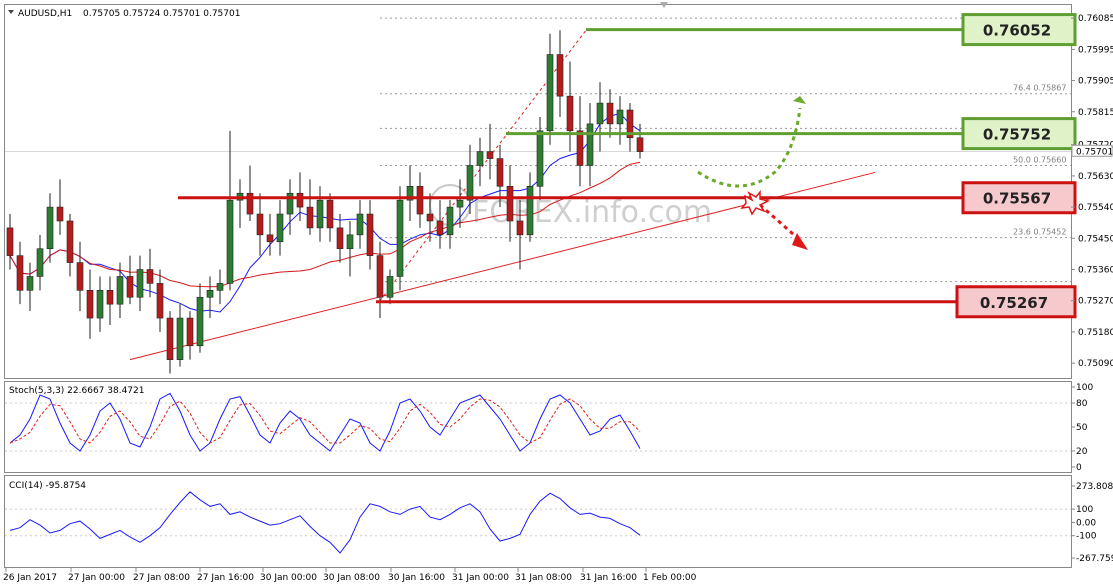 The width and height of the screenshot is (1113, 588). Describe the element at coordinates (543, 578) in the screenshot. I see `time-tick-label: 31 Jan 08:00` at that location.